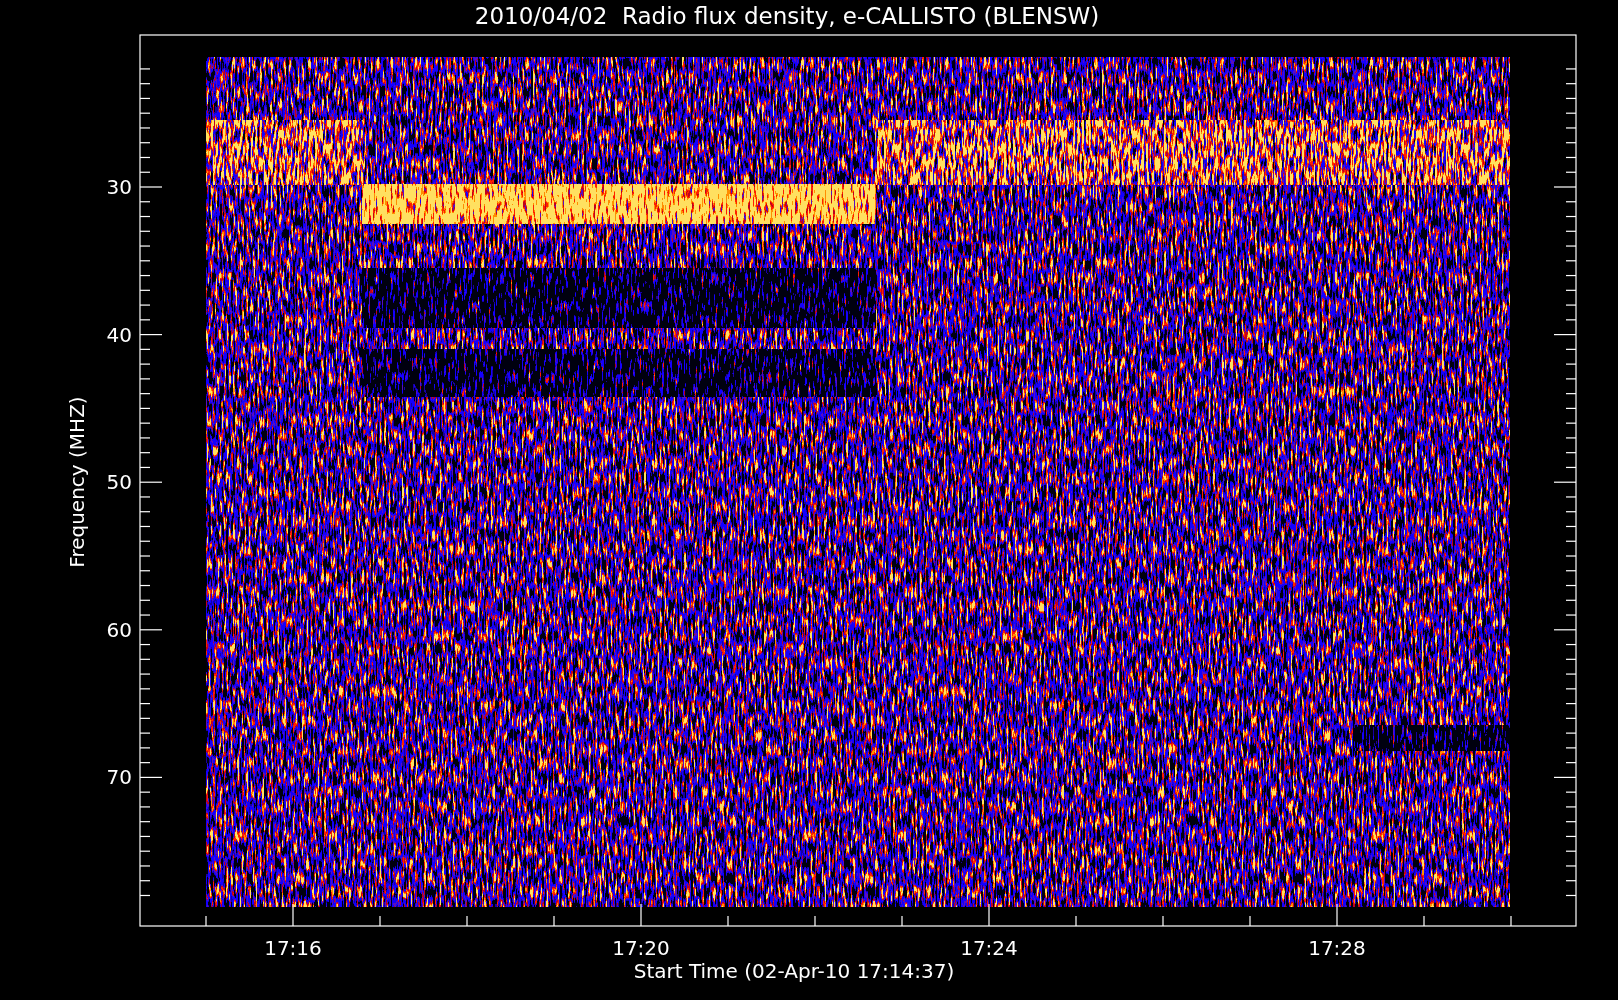 Image resolution: width=1618 pixels, height=1000 pixels. Describe the element at coordinates (119, 482) in the screenshot. I see `tick-label: 50` at that location.